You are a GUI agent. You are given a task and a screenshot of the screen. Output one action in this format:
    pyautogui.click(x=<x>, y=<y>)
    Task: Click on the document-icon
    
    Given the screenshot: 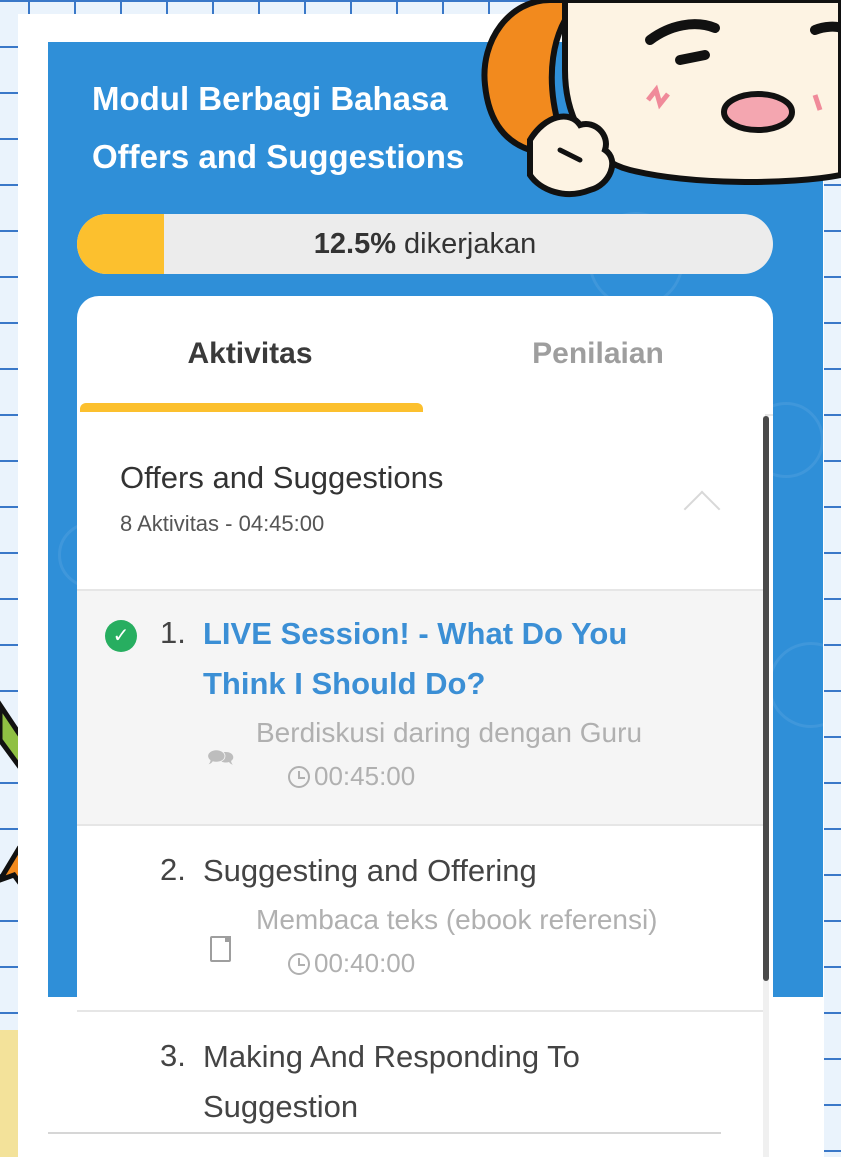 What is the action you would take?
    pyautogui.click(x=220, y=949)
    